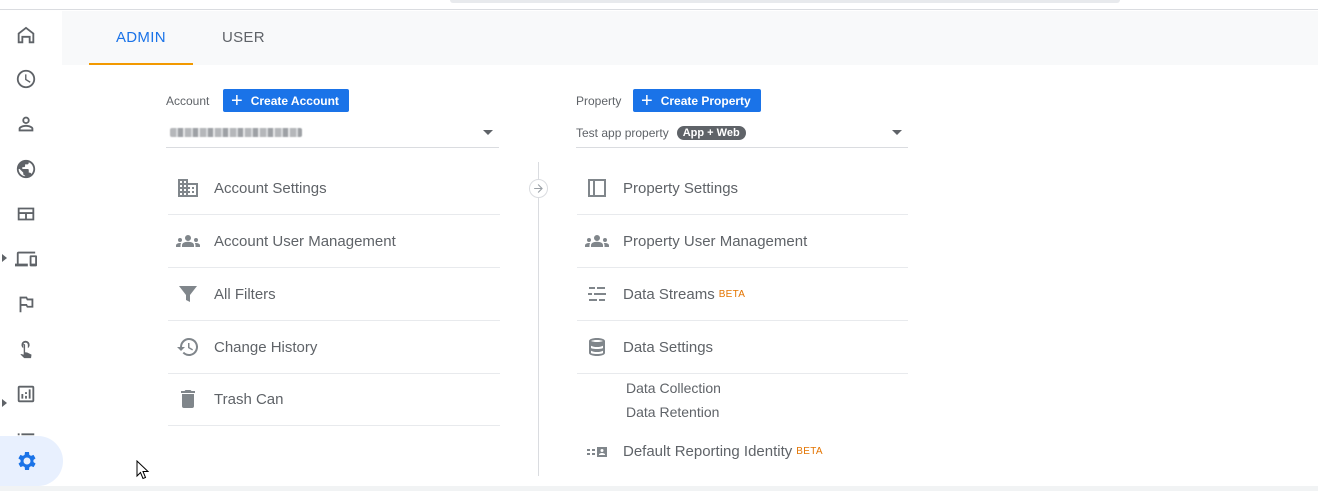  What do you see at coordinates (141, 38) in the screenshot?
I see `tab-admin: ADMIN` at bounding box center [141, 38].